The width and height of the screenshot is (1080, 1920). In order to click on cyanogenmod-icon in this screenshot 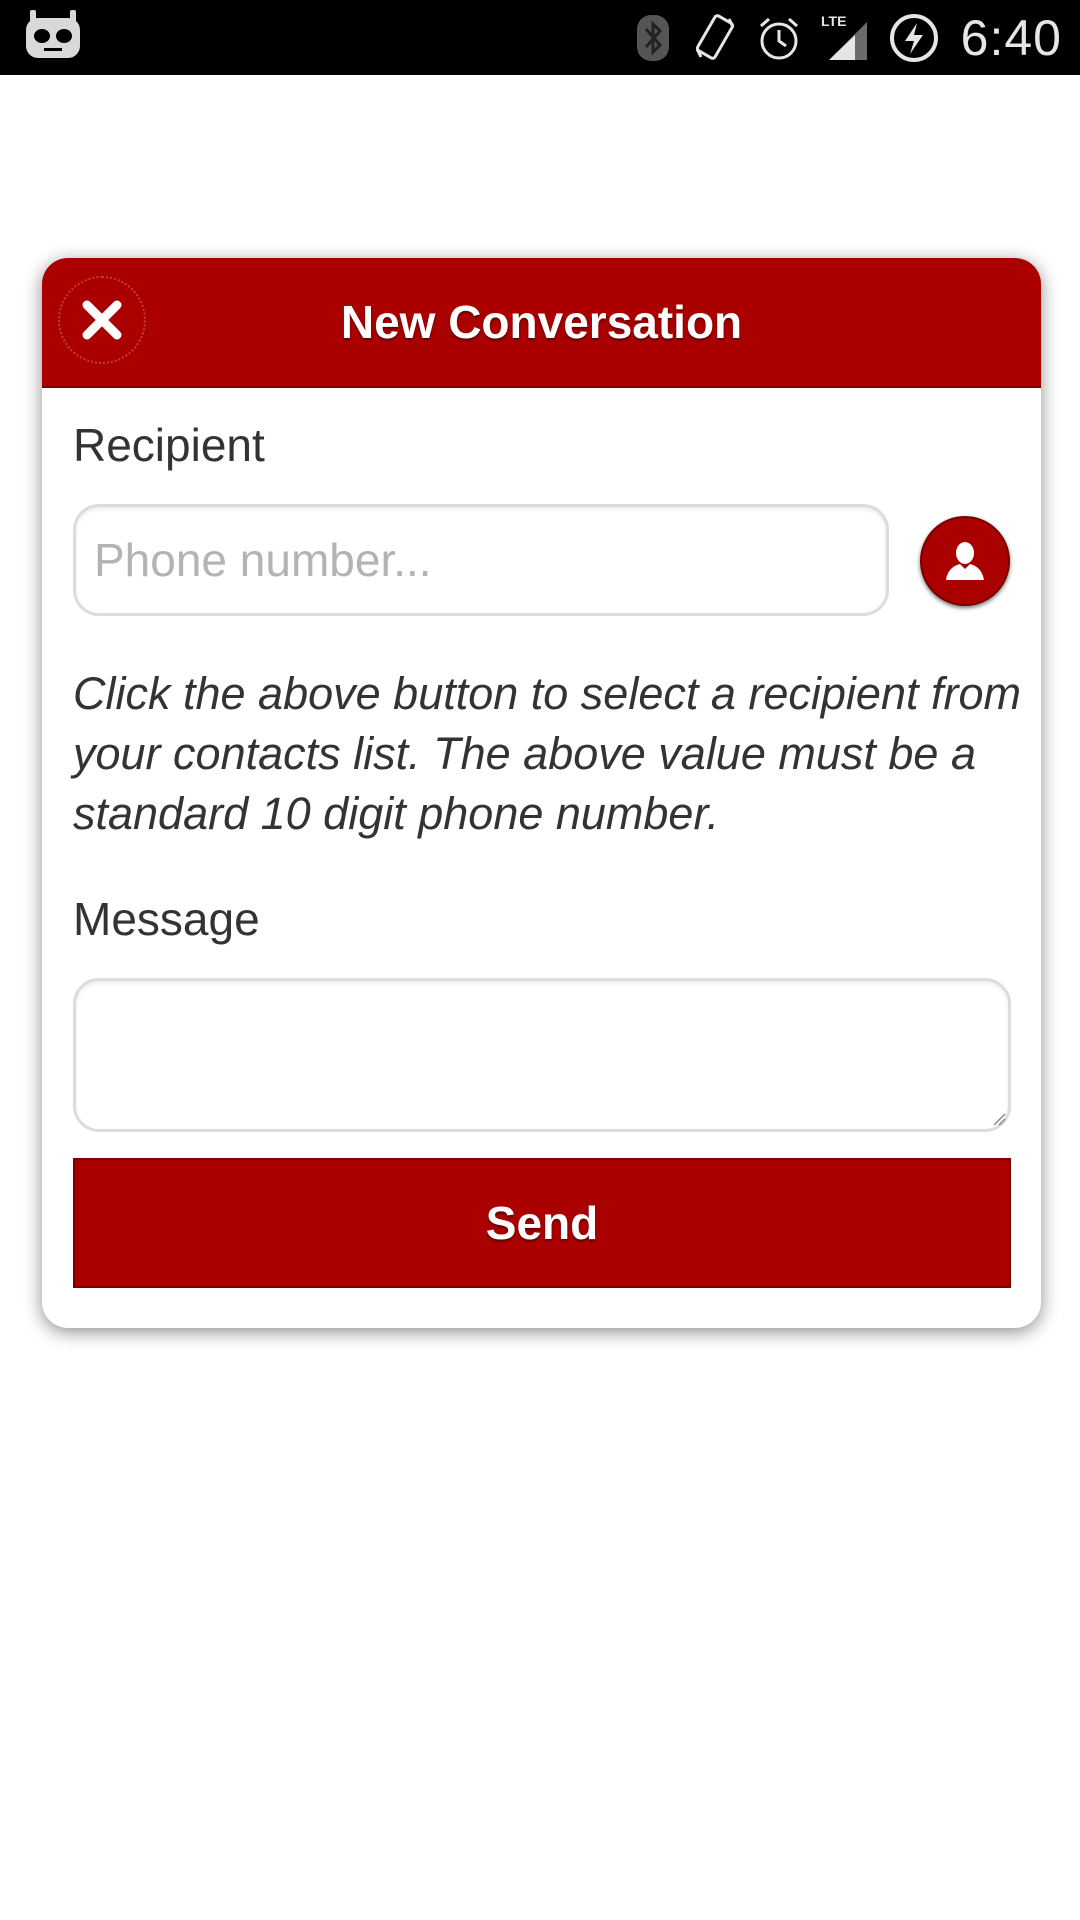, I will do `click(53, 36)`.